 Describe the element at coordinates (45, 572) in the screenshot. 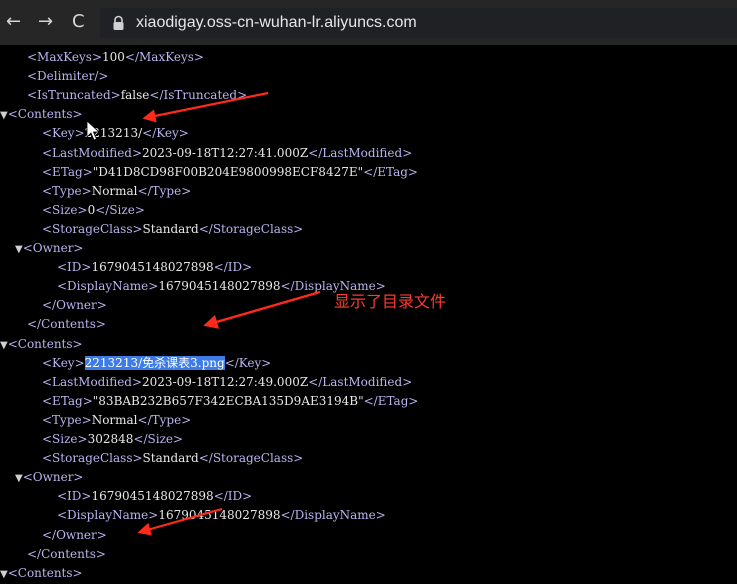

I see `xml-tag: <Contents>` at that location.